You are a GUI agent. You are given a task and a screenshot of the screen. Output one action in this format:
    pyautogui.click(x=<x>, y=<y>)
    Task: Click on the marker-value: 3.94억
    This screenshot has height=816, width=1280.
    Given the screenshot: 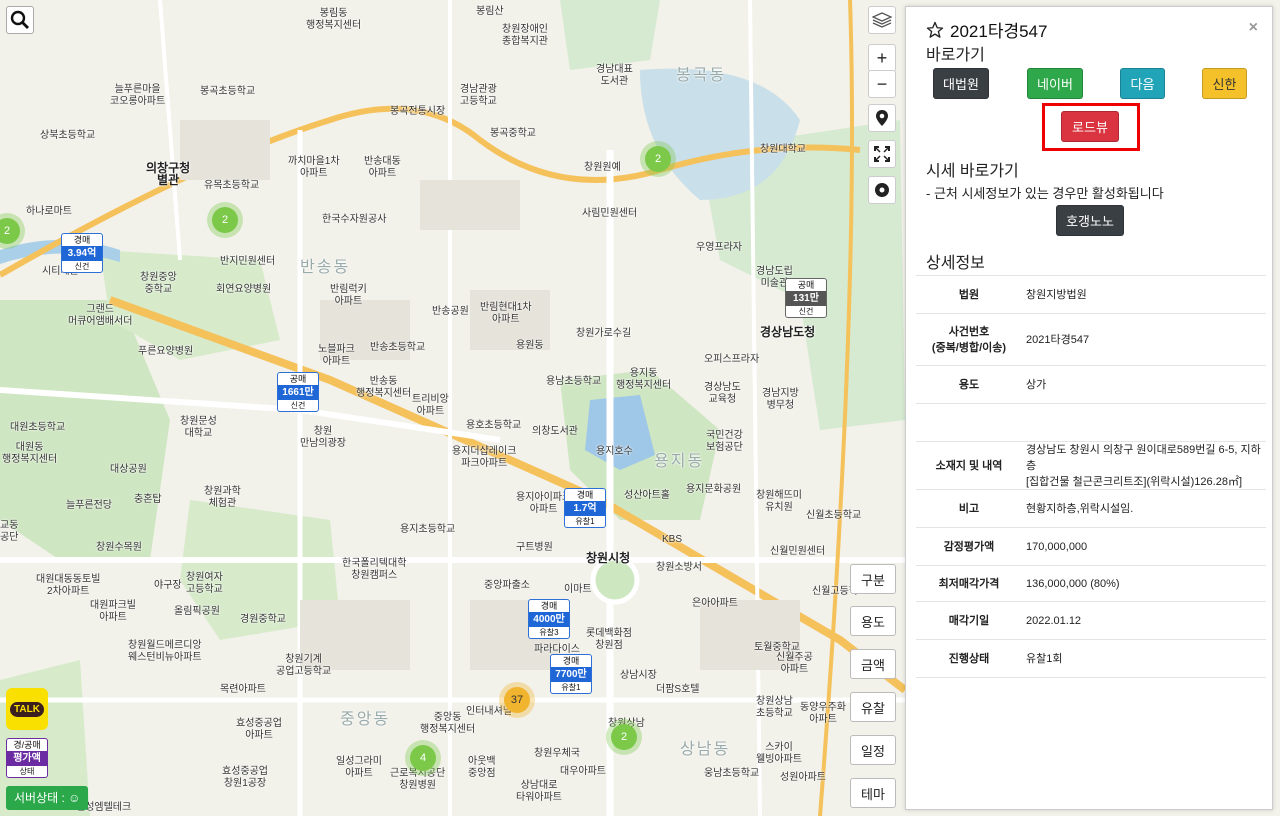 What is the action you would take?
    pyautogui.click(x=82, y=253)
    